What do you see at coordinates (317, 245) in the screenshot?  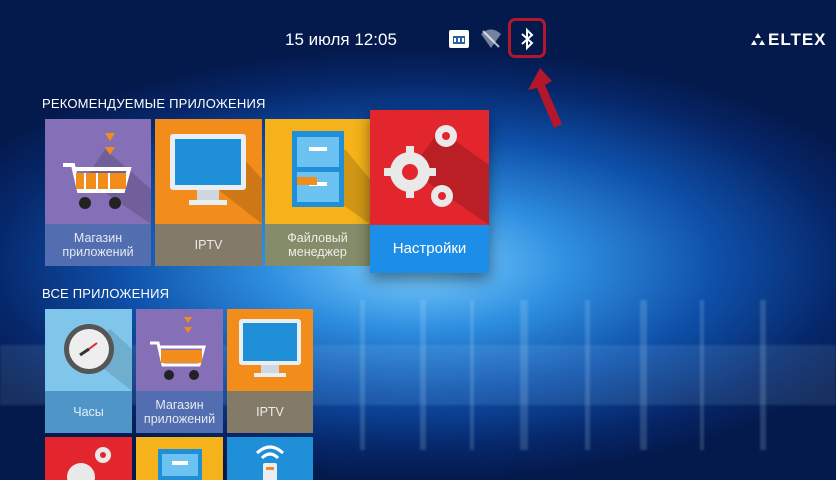 I see `tile-label: Файловый менеджер` at bounding box center [317, 245].